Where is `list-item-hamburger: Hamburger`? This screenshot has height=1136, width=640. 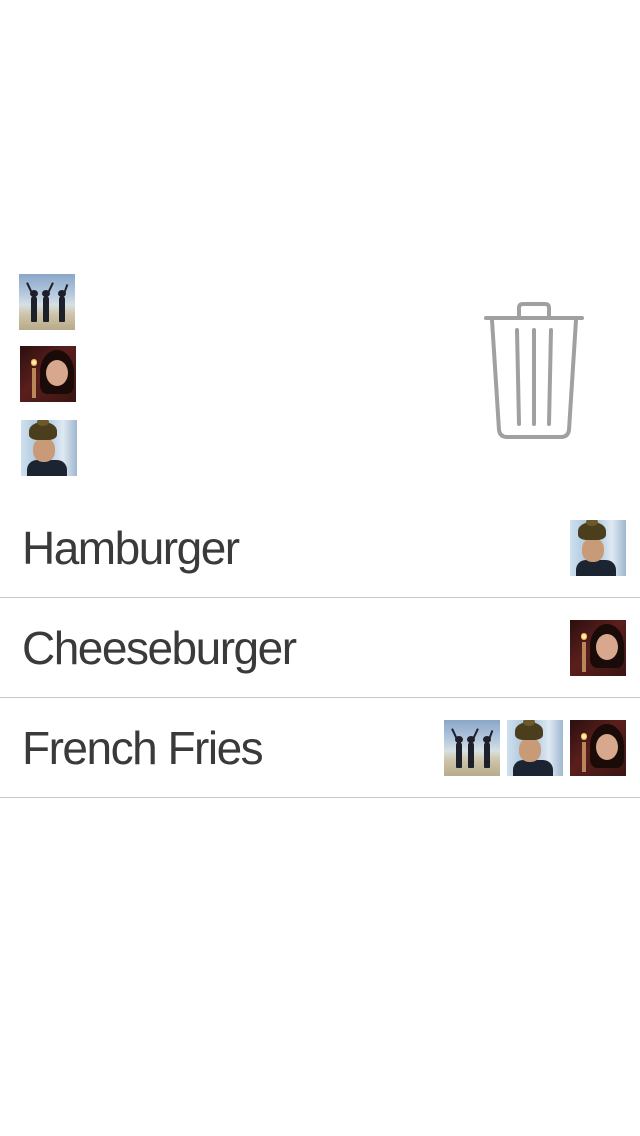 list-item-hamburger: Hamburger is located at coordinates (320, 548).